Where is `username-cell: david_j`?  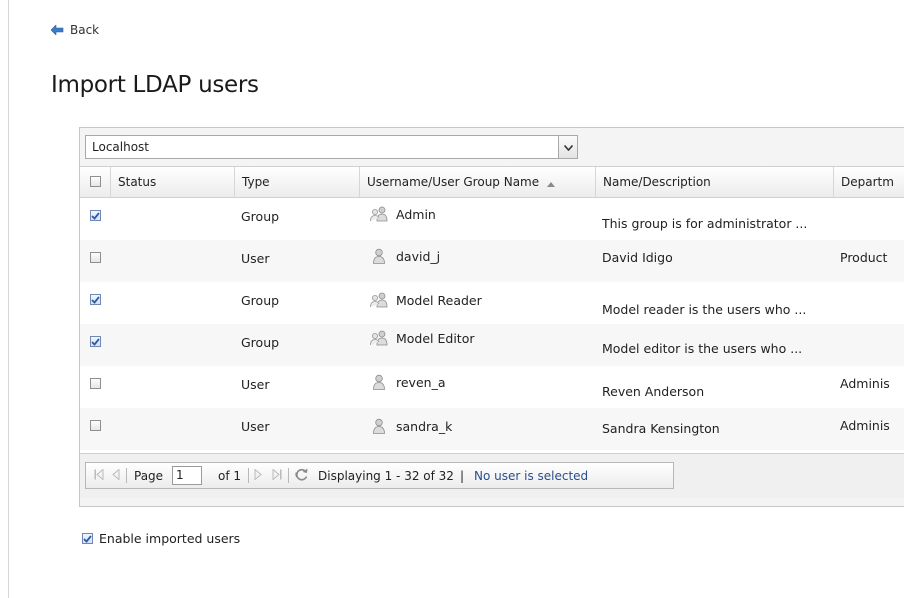 username-cell: david_j is located at coordinates (404, 256).